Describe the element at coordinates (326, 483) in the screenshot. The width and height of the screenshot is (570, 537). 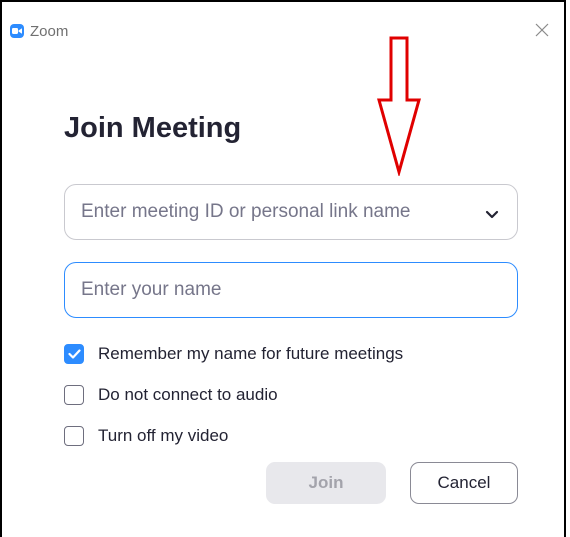
I see `join-button: Join` at that location.